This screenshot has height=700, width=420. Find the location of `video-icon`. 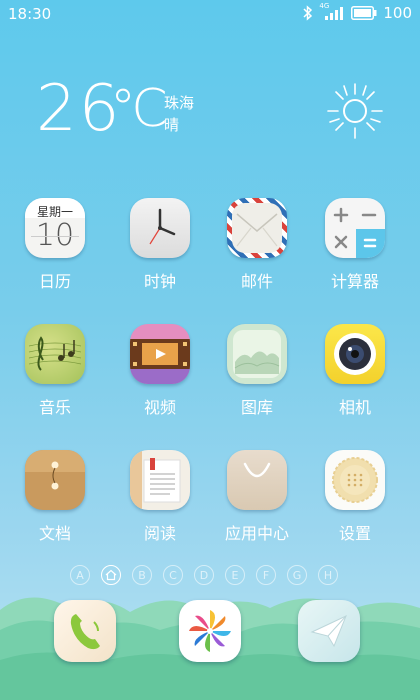

video-icon is located at coordinates (160, 354).